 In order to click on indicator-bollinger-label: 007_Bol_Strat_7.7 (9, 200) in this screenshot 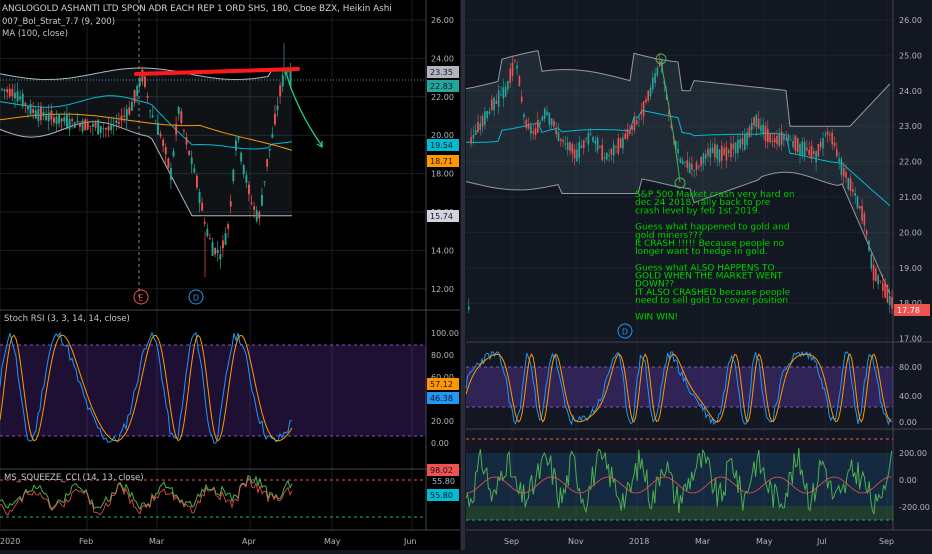, I will do `click(58, 22)`.